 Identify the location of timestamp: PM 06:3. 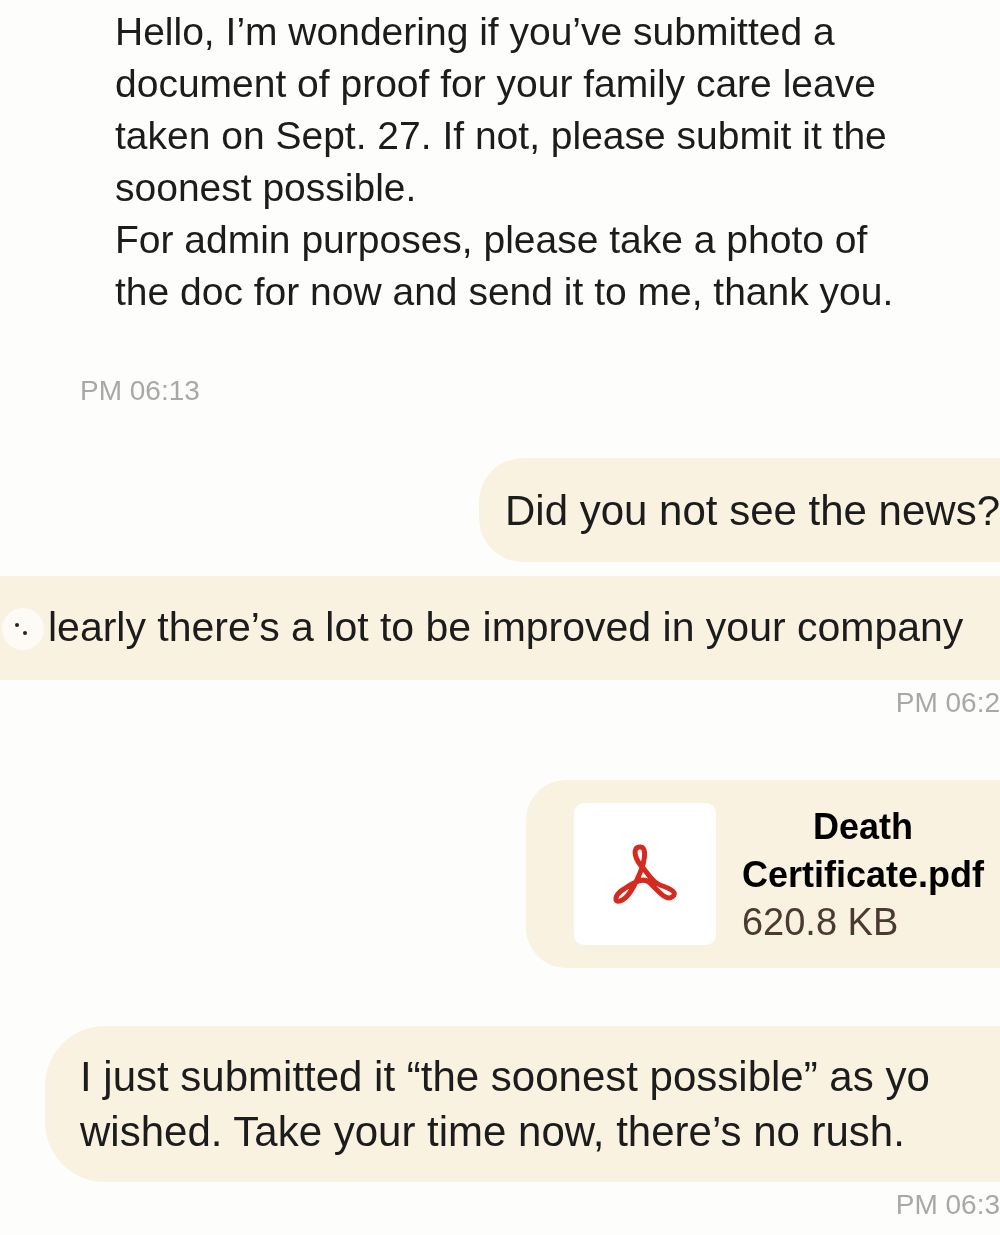
(947, 1205).